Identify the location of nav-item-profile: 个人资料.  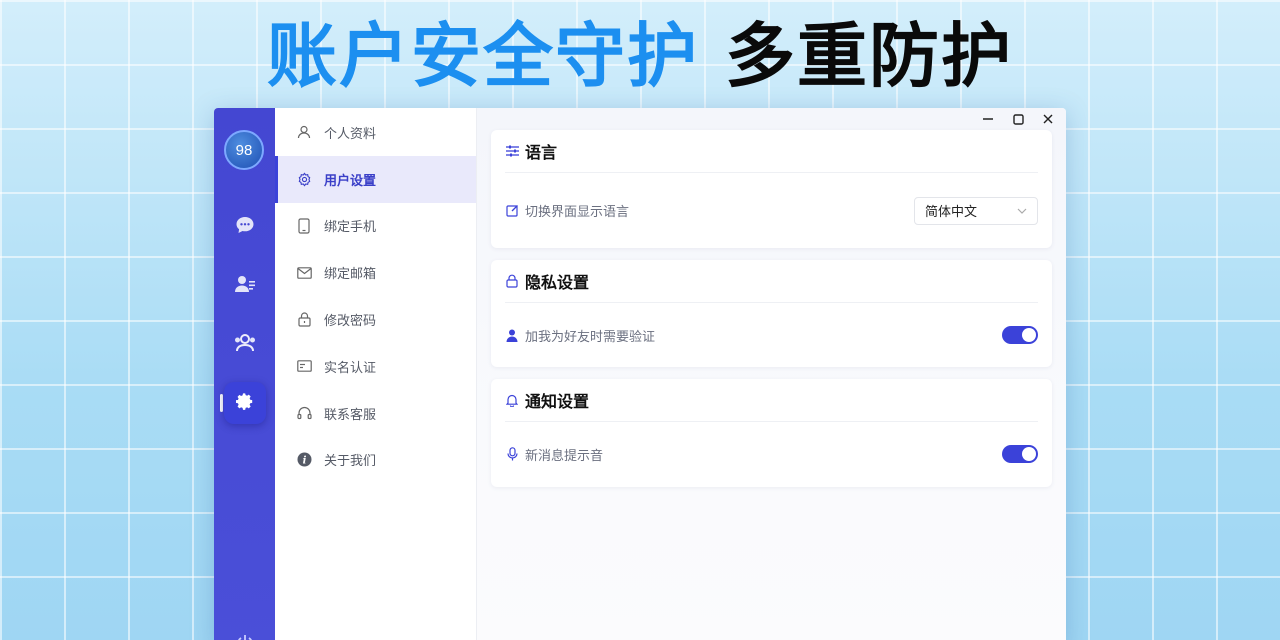
(375, 132).